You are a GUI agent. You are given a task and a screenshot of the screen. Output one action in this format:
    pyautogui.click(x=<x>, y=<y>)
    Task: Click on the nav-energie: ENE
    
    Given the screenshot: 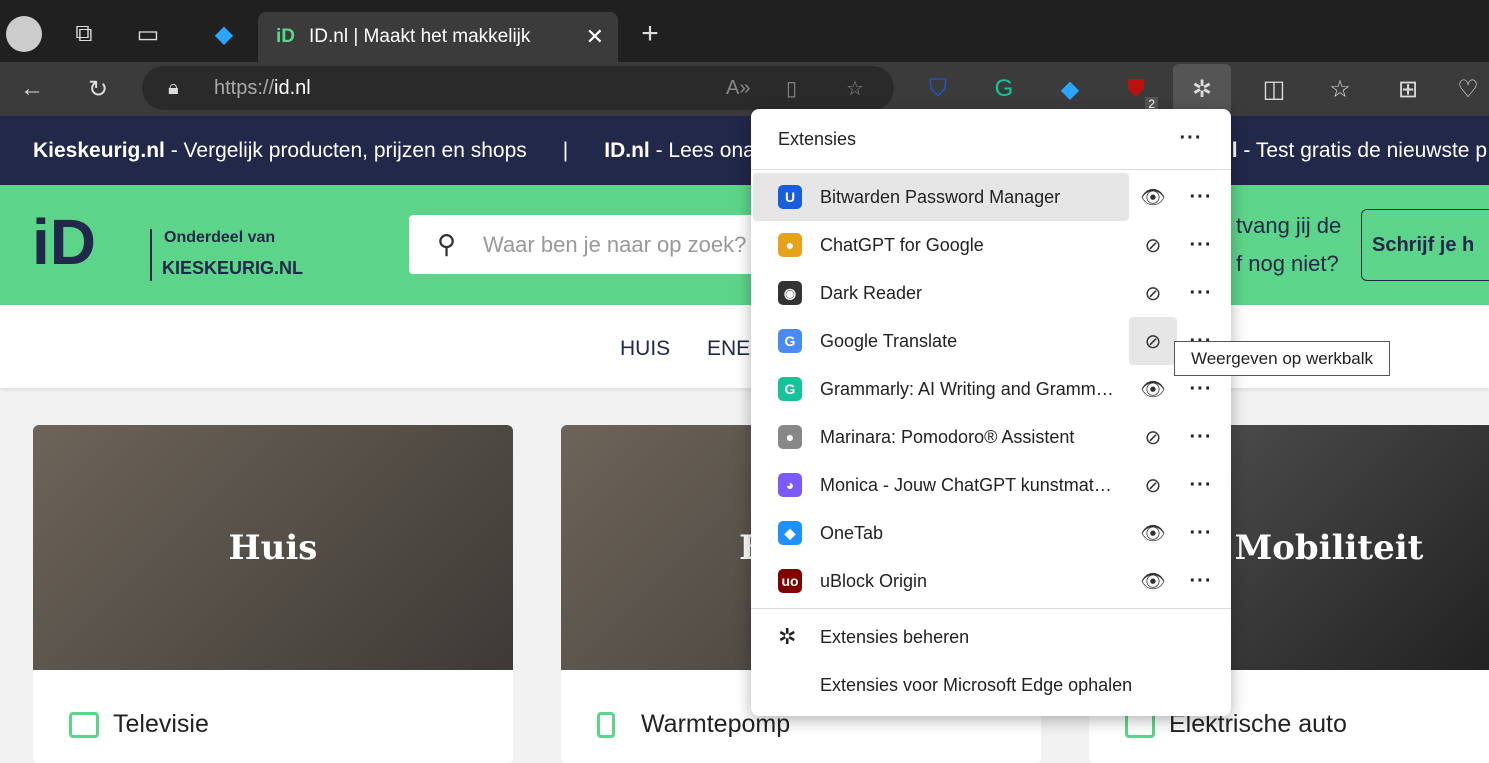 What is the action you would take?
    pyautogui.click(x=728, y=349)
    